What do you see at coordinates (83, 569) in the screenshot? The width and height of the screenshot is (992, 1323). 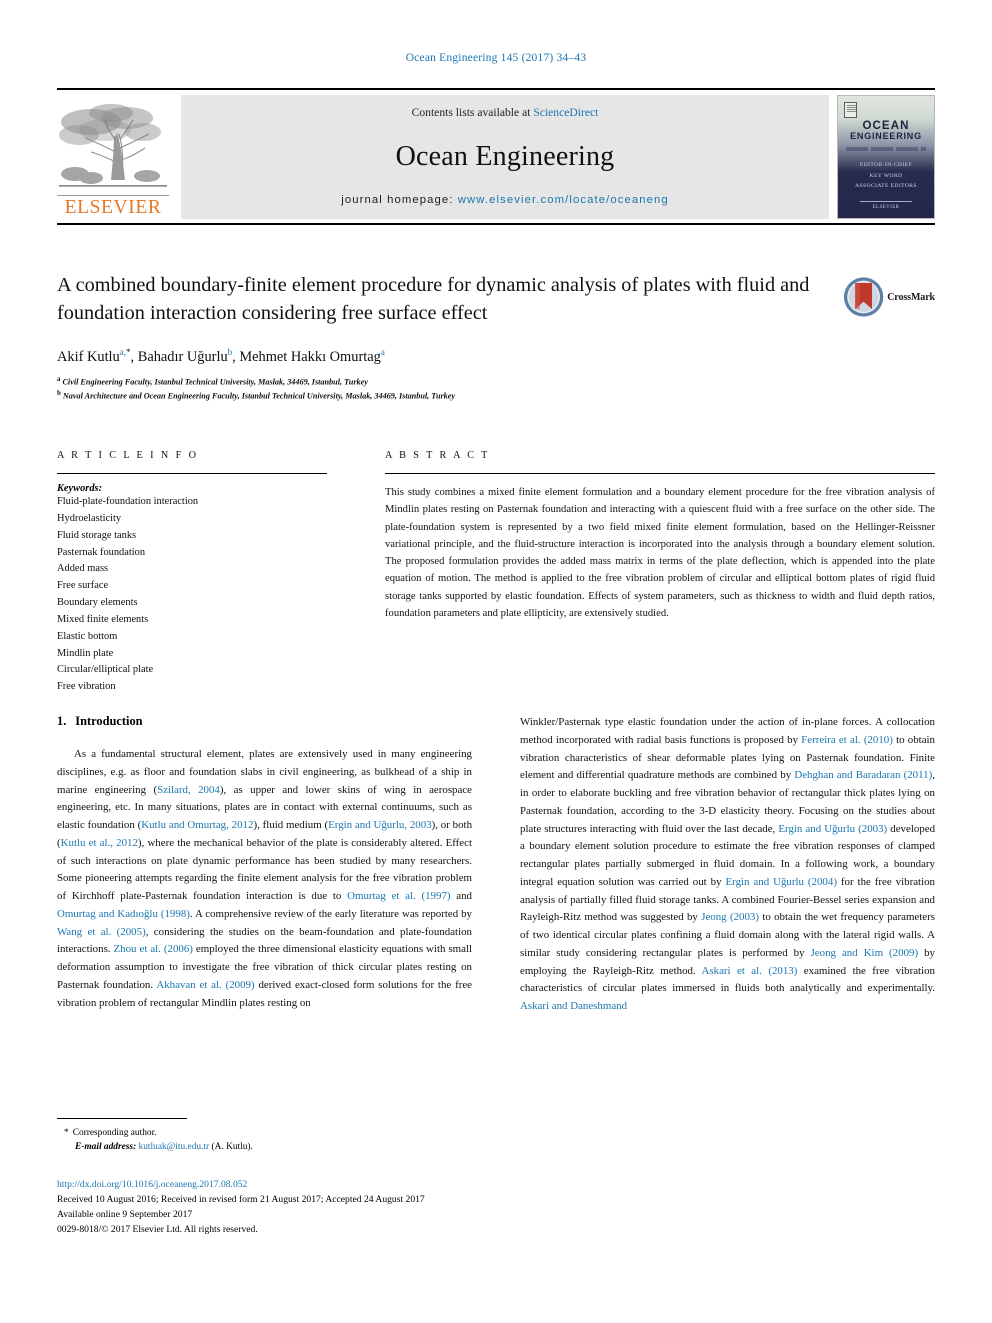 I see `keyword-item: Added mass` at bounding box center [83, 569].